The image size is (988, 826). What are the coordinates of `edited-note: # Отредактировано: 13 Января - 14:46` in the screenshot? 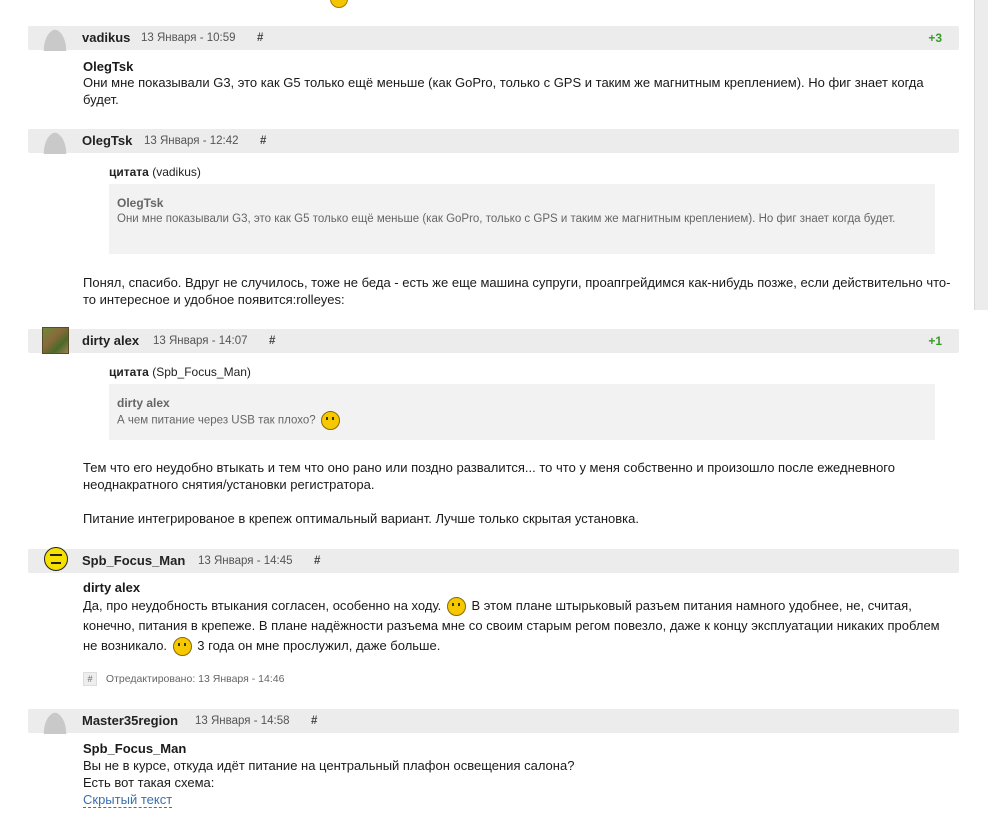 It's located at (183, 679).